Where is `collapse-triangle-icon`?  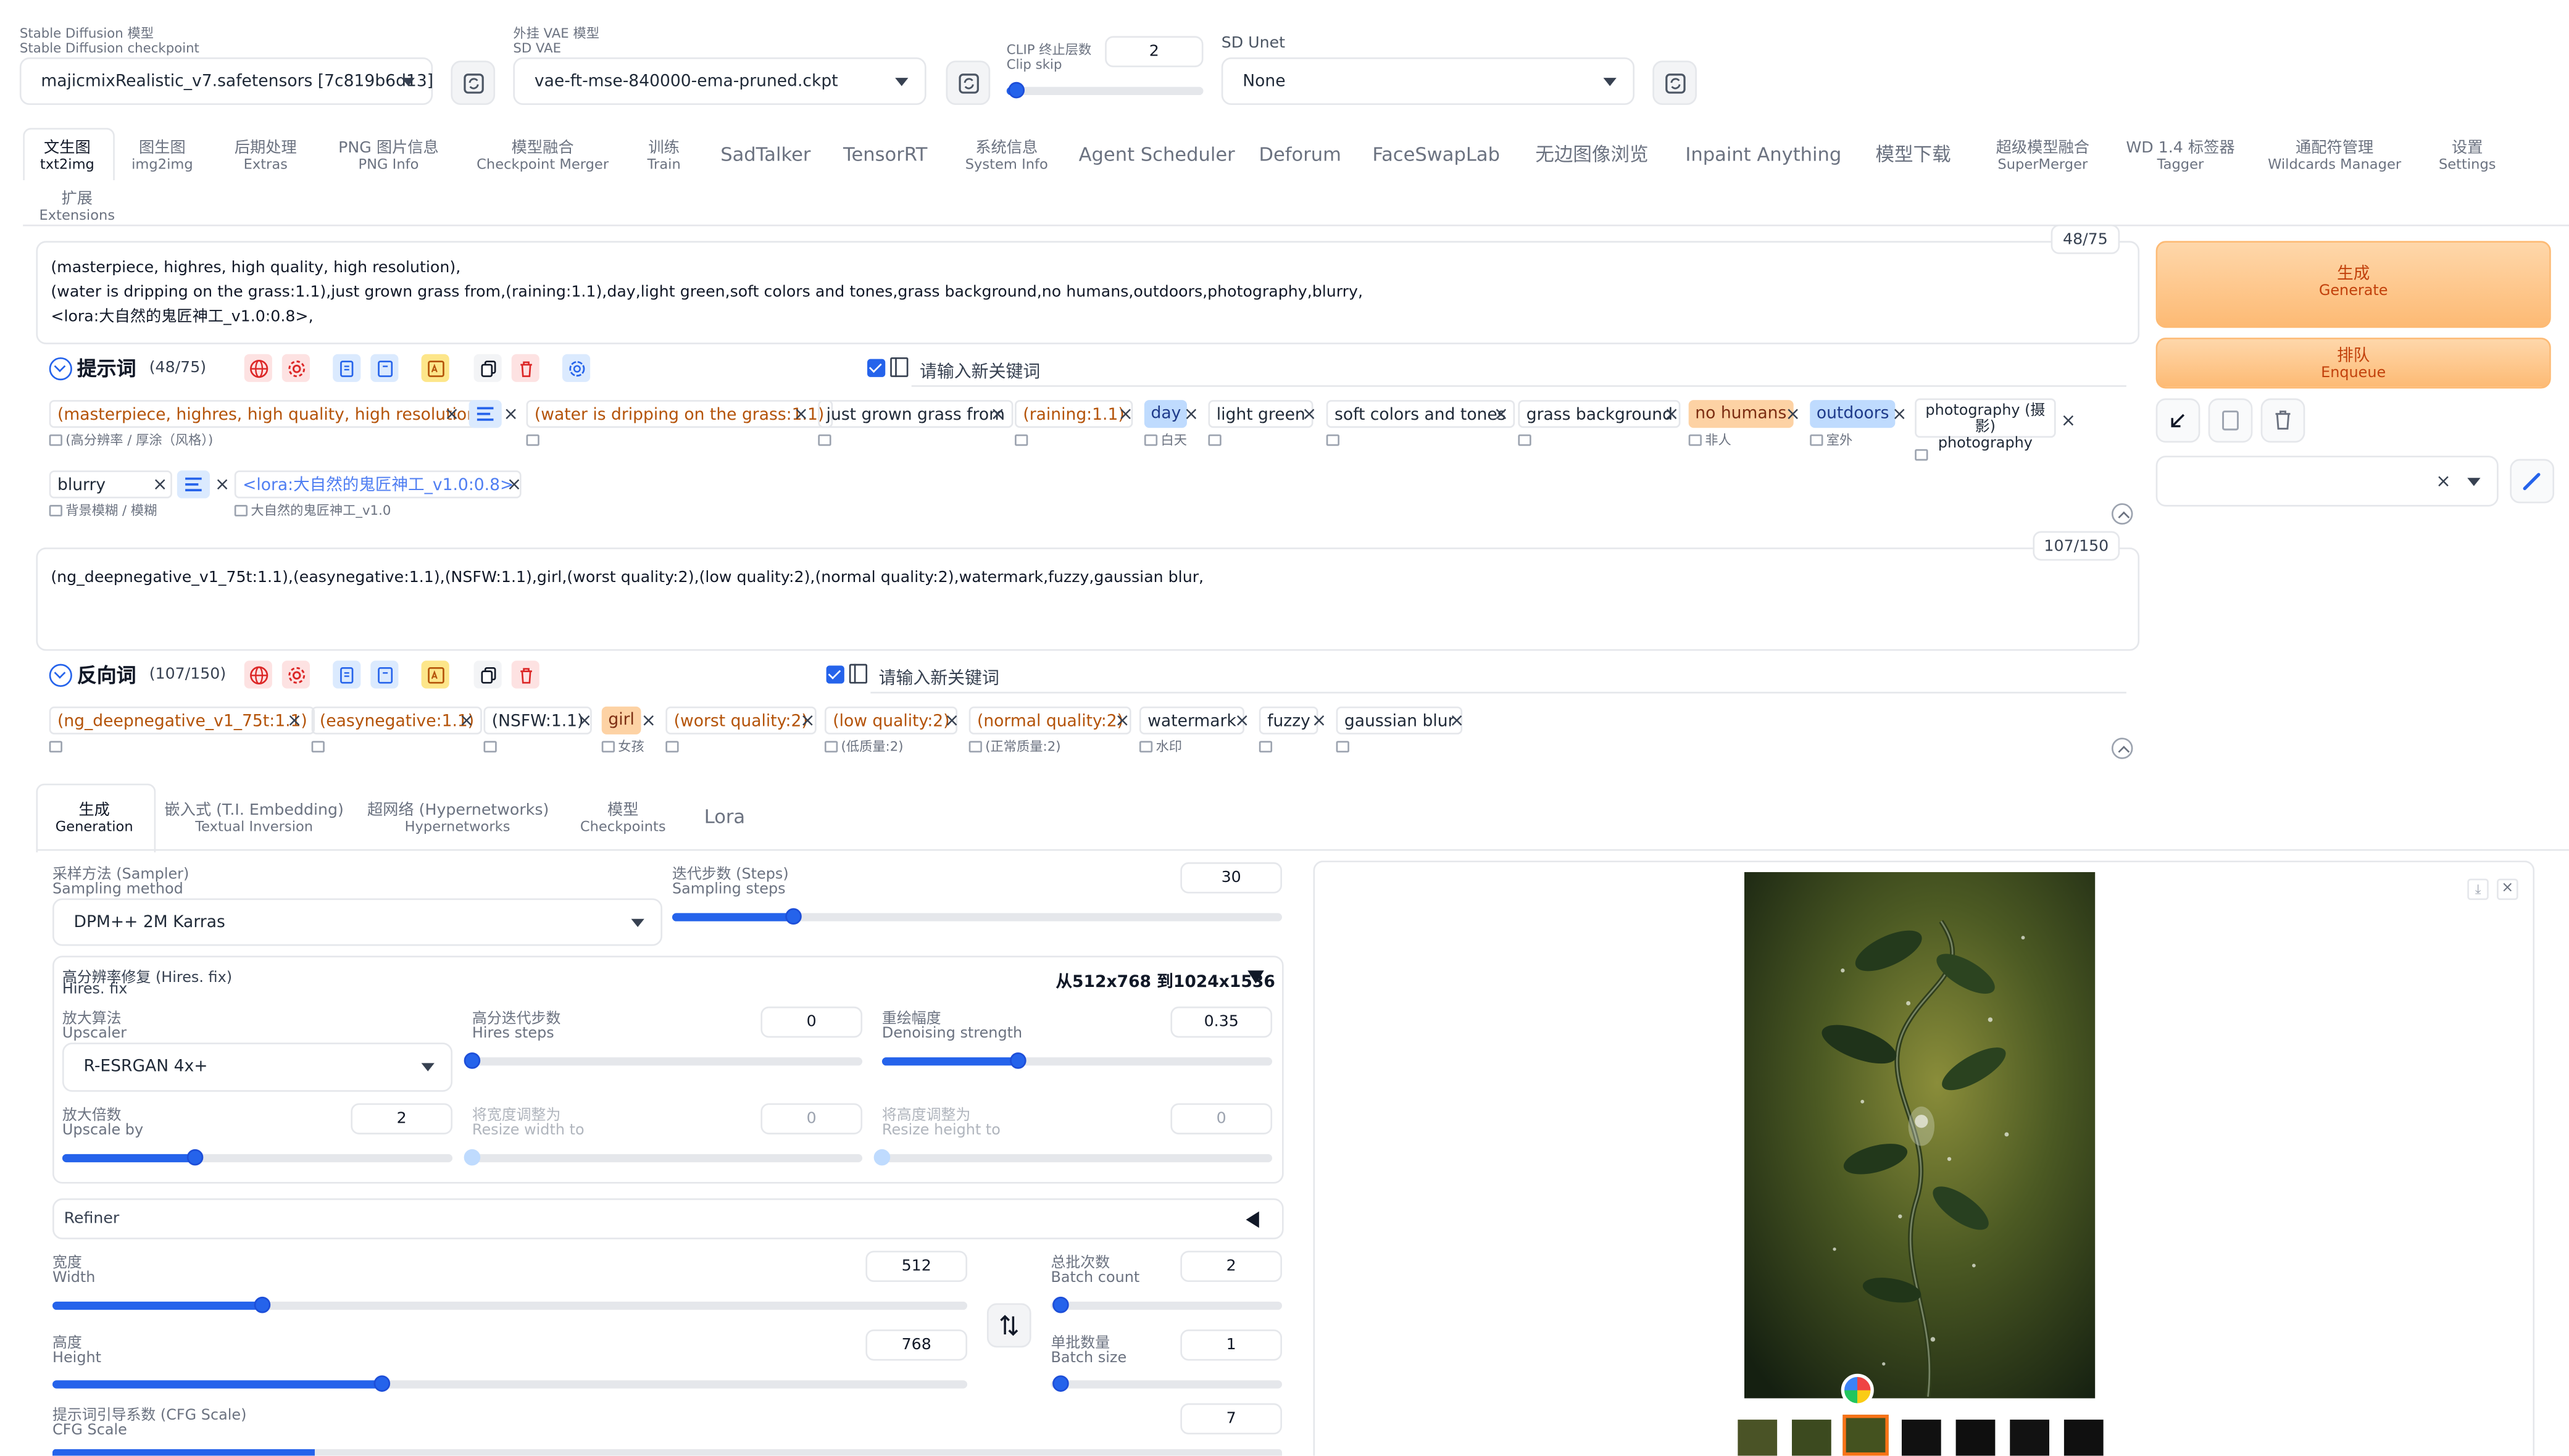 collapse-triangle-icon is located at coordinates (1255, 977).